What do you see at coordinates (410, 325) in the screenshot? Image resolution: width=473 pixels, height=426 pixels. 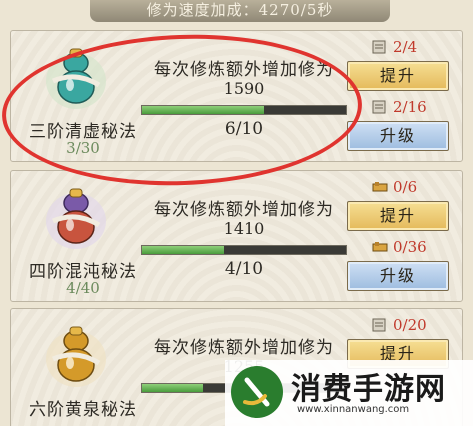 I see `raise-cost-value: 0/20` at bounding box center [410, 325].